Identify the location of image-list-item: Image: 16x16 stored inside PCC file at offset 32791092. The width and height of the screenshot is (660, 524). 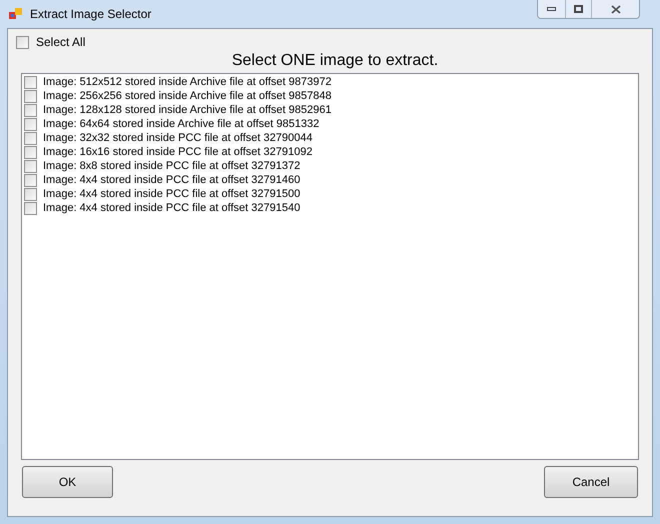
(177, 152).